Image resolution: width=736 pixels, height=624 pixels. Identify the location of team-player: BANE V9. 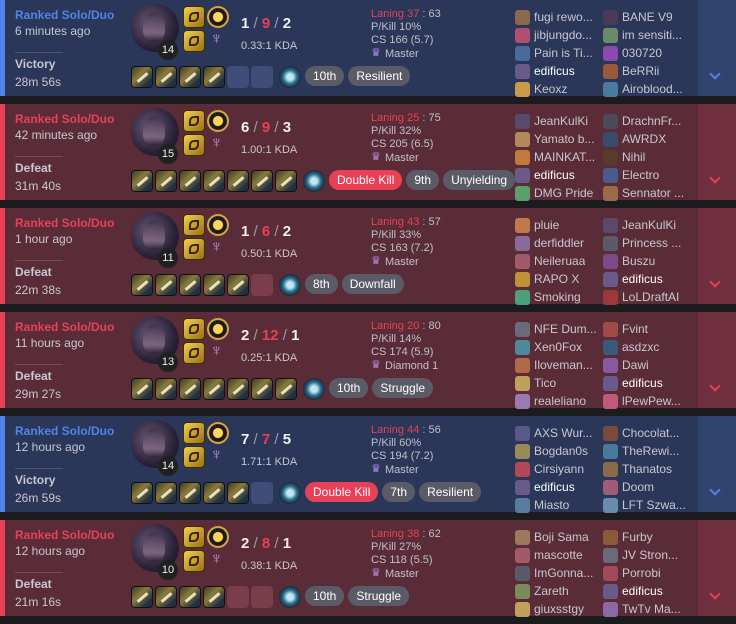
(645, 17).